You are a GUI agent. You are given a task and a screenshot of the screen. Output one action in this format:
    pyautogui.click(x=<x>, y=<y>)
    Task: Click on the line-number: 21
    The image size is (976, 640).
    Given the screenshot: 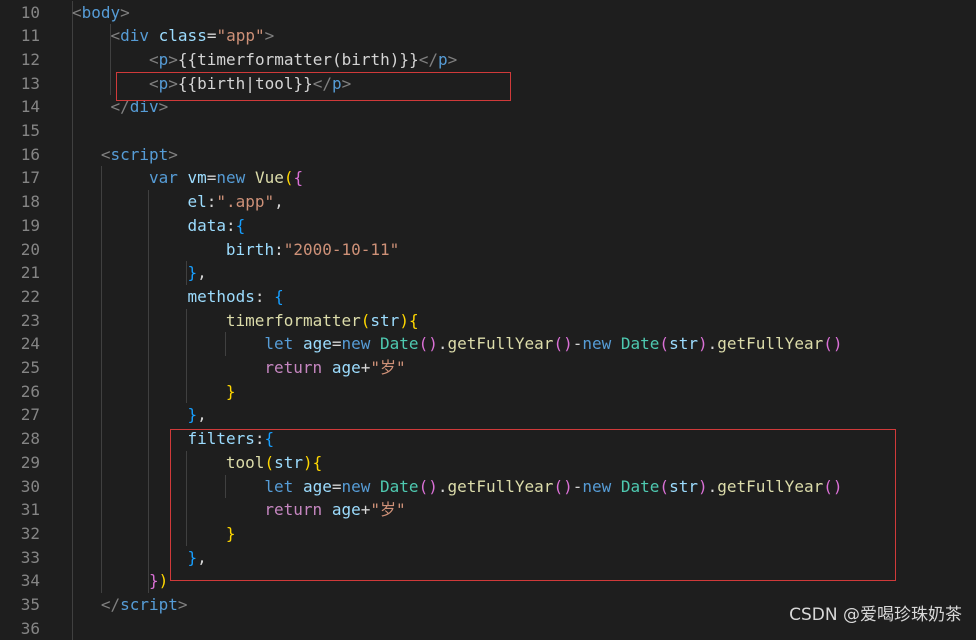 What is the action you would take?
    pyautogui.click(x=20, y=273)
    